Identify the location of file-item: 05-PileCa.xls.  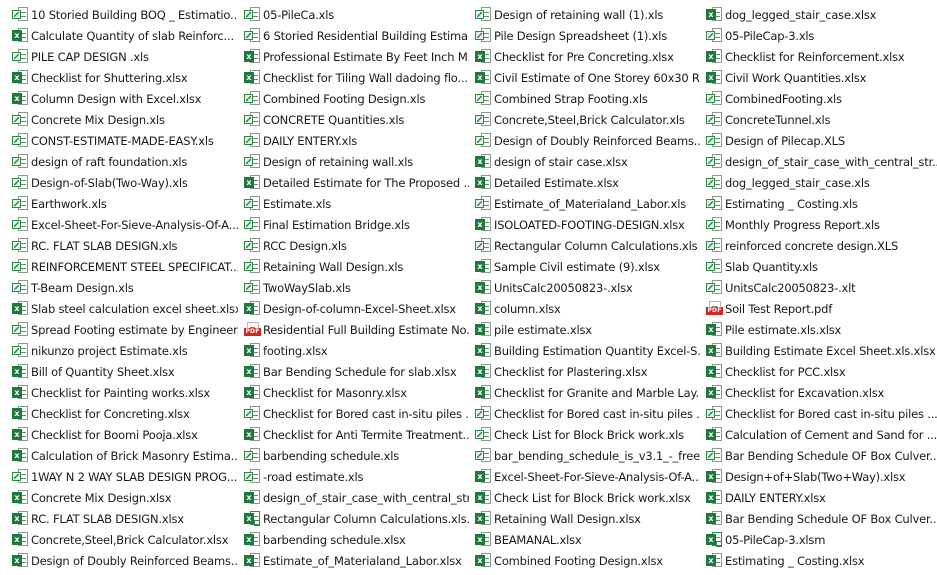
(353, 14).